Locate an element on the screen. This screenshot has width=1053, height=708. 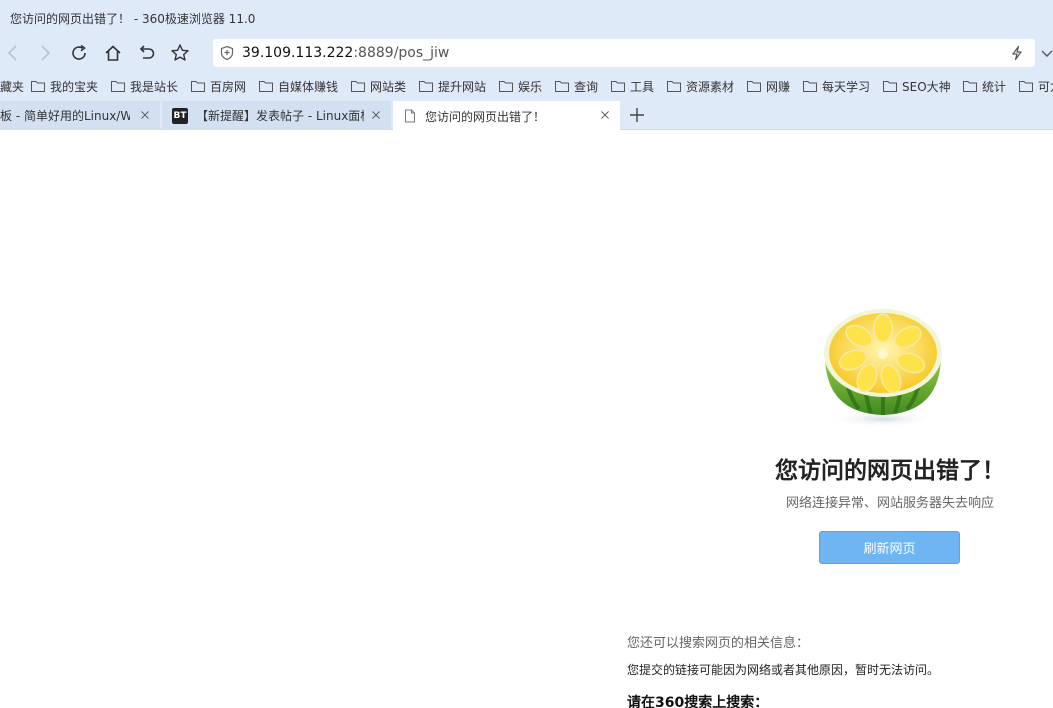
tab-error-page: 您访问的网页出错了！ is located at coordinates (506, 116).